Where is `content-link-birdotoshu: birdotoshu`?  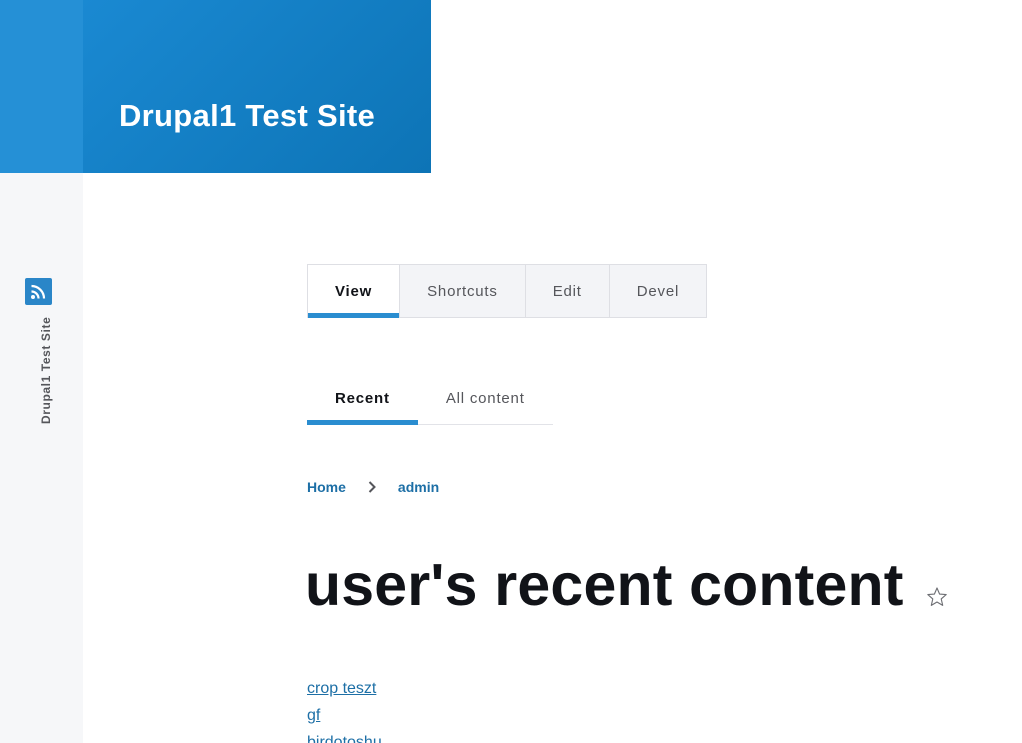
content-link-birdotoshu: birdotoshu is located at coordinates (344, 738).